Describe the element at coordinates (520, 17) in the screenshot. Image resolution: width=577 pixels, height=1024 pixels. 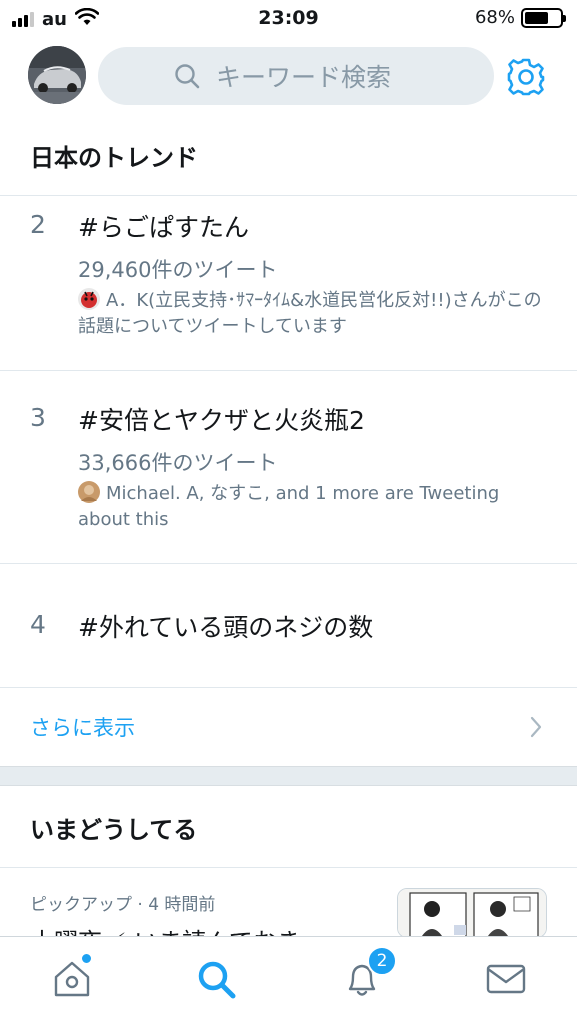
I see `status-right: 68%` at that location.